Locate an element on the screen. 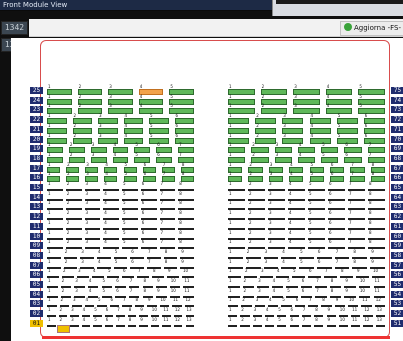 Image resolution: width=403 pixels, height=341 pixels. row-label-22: 22 is located at coordinates (36, 120).